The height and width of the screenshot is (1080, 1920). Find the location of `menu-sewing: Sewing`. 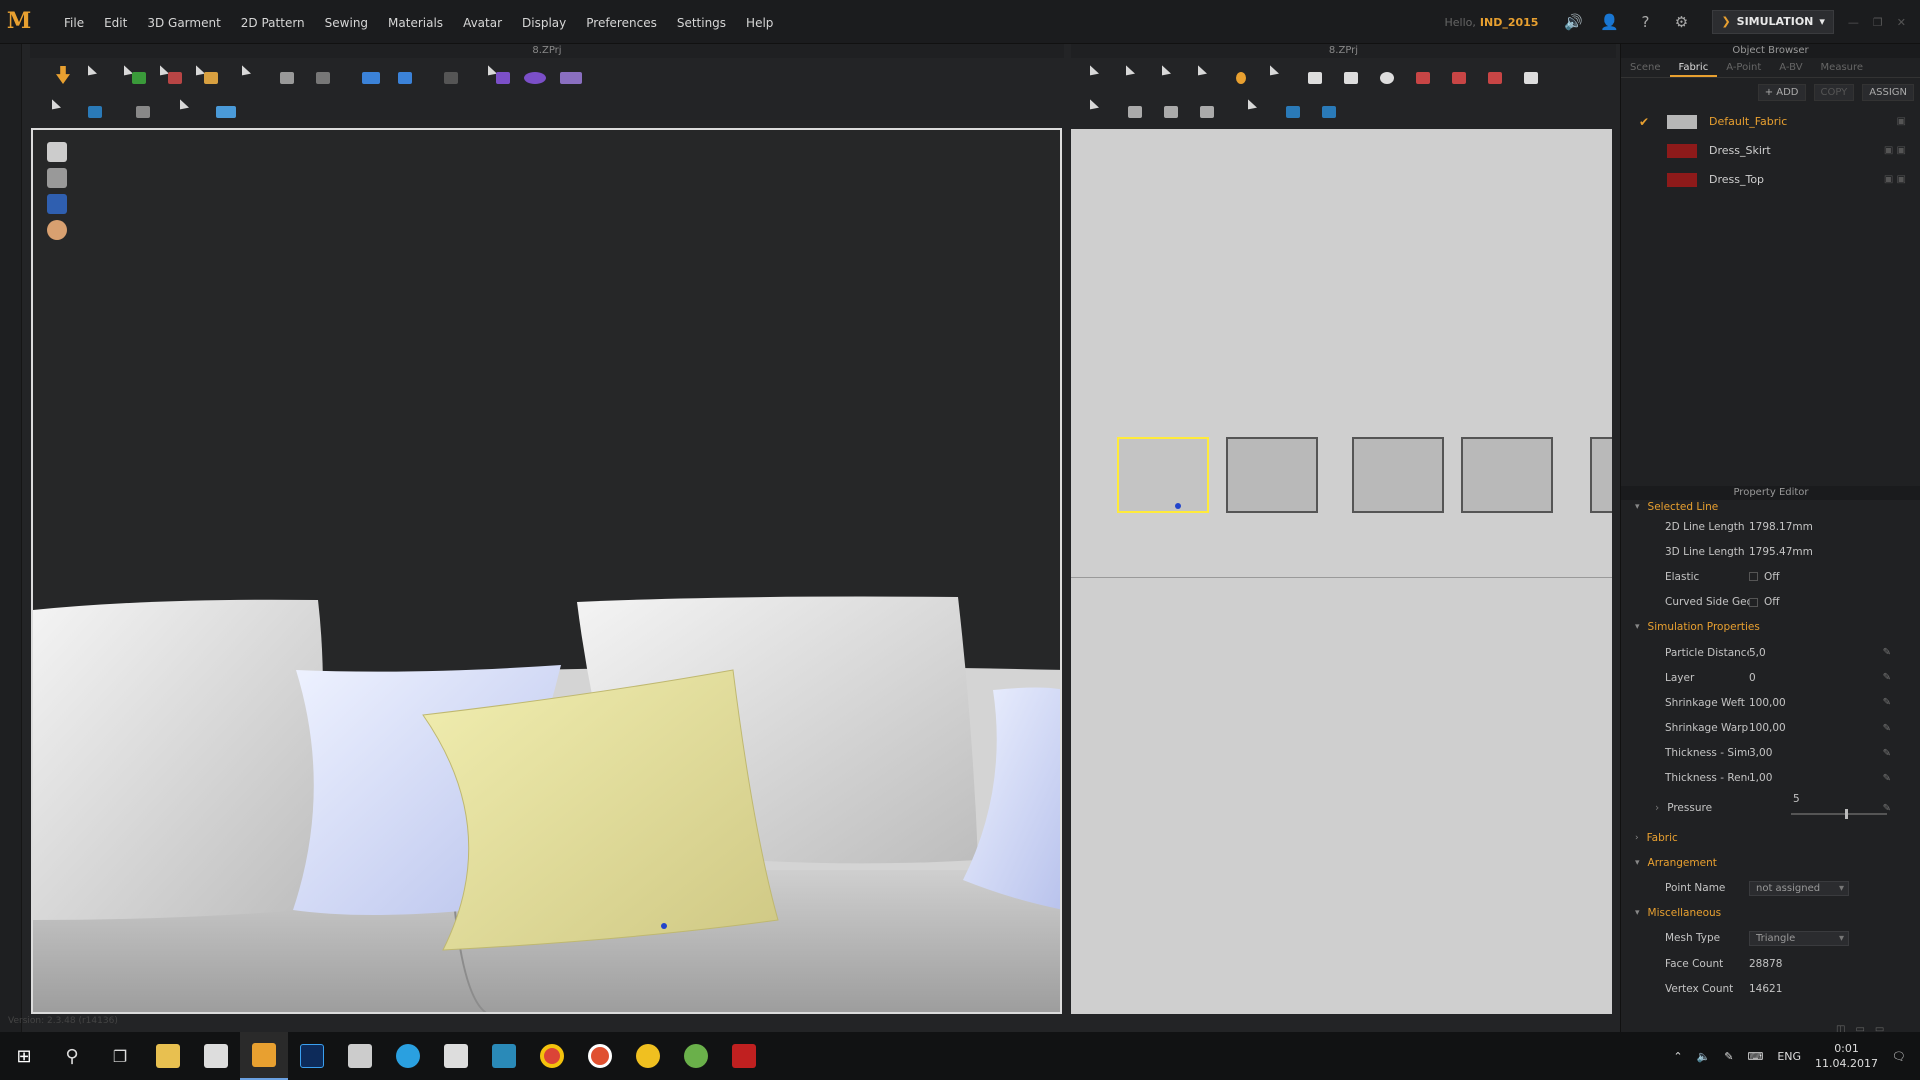

menu-sewing: Sewing is located at coordinates (346, 23).